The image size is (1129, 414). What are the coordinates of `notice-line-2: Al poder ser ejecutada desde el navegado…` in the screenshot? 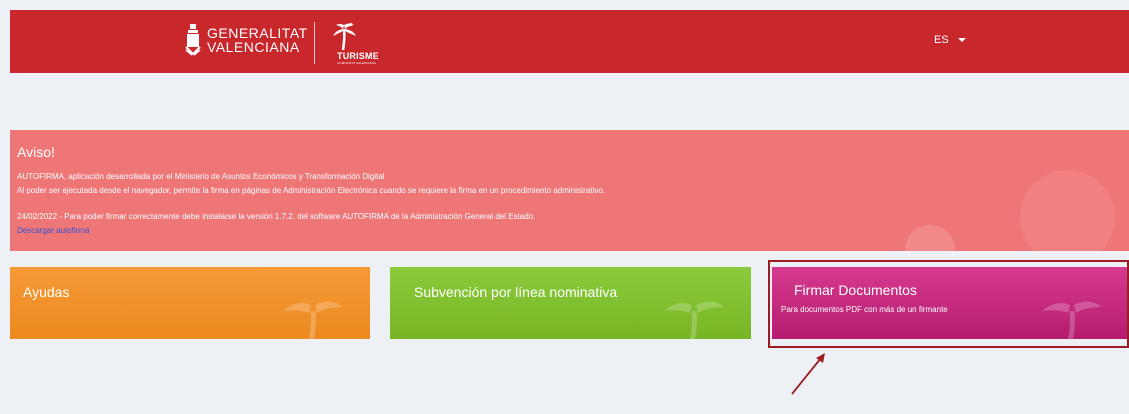 It's located at (311, 190).